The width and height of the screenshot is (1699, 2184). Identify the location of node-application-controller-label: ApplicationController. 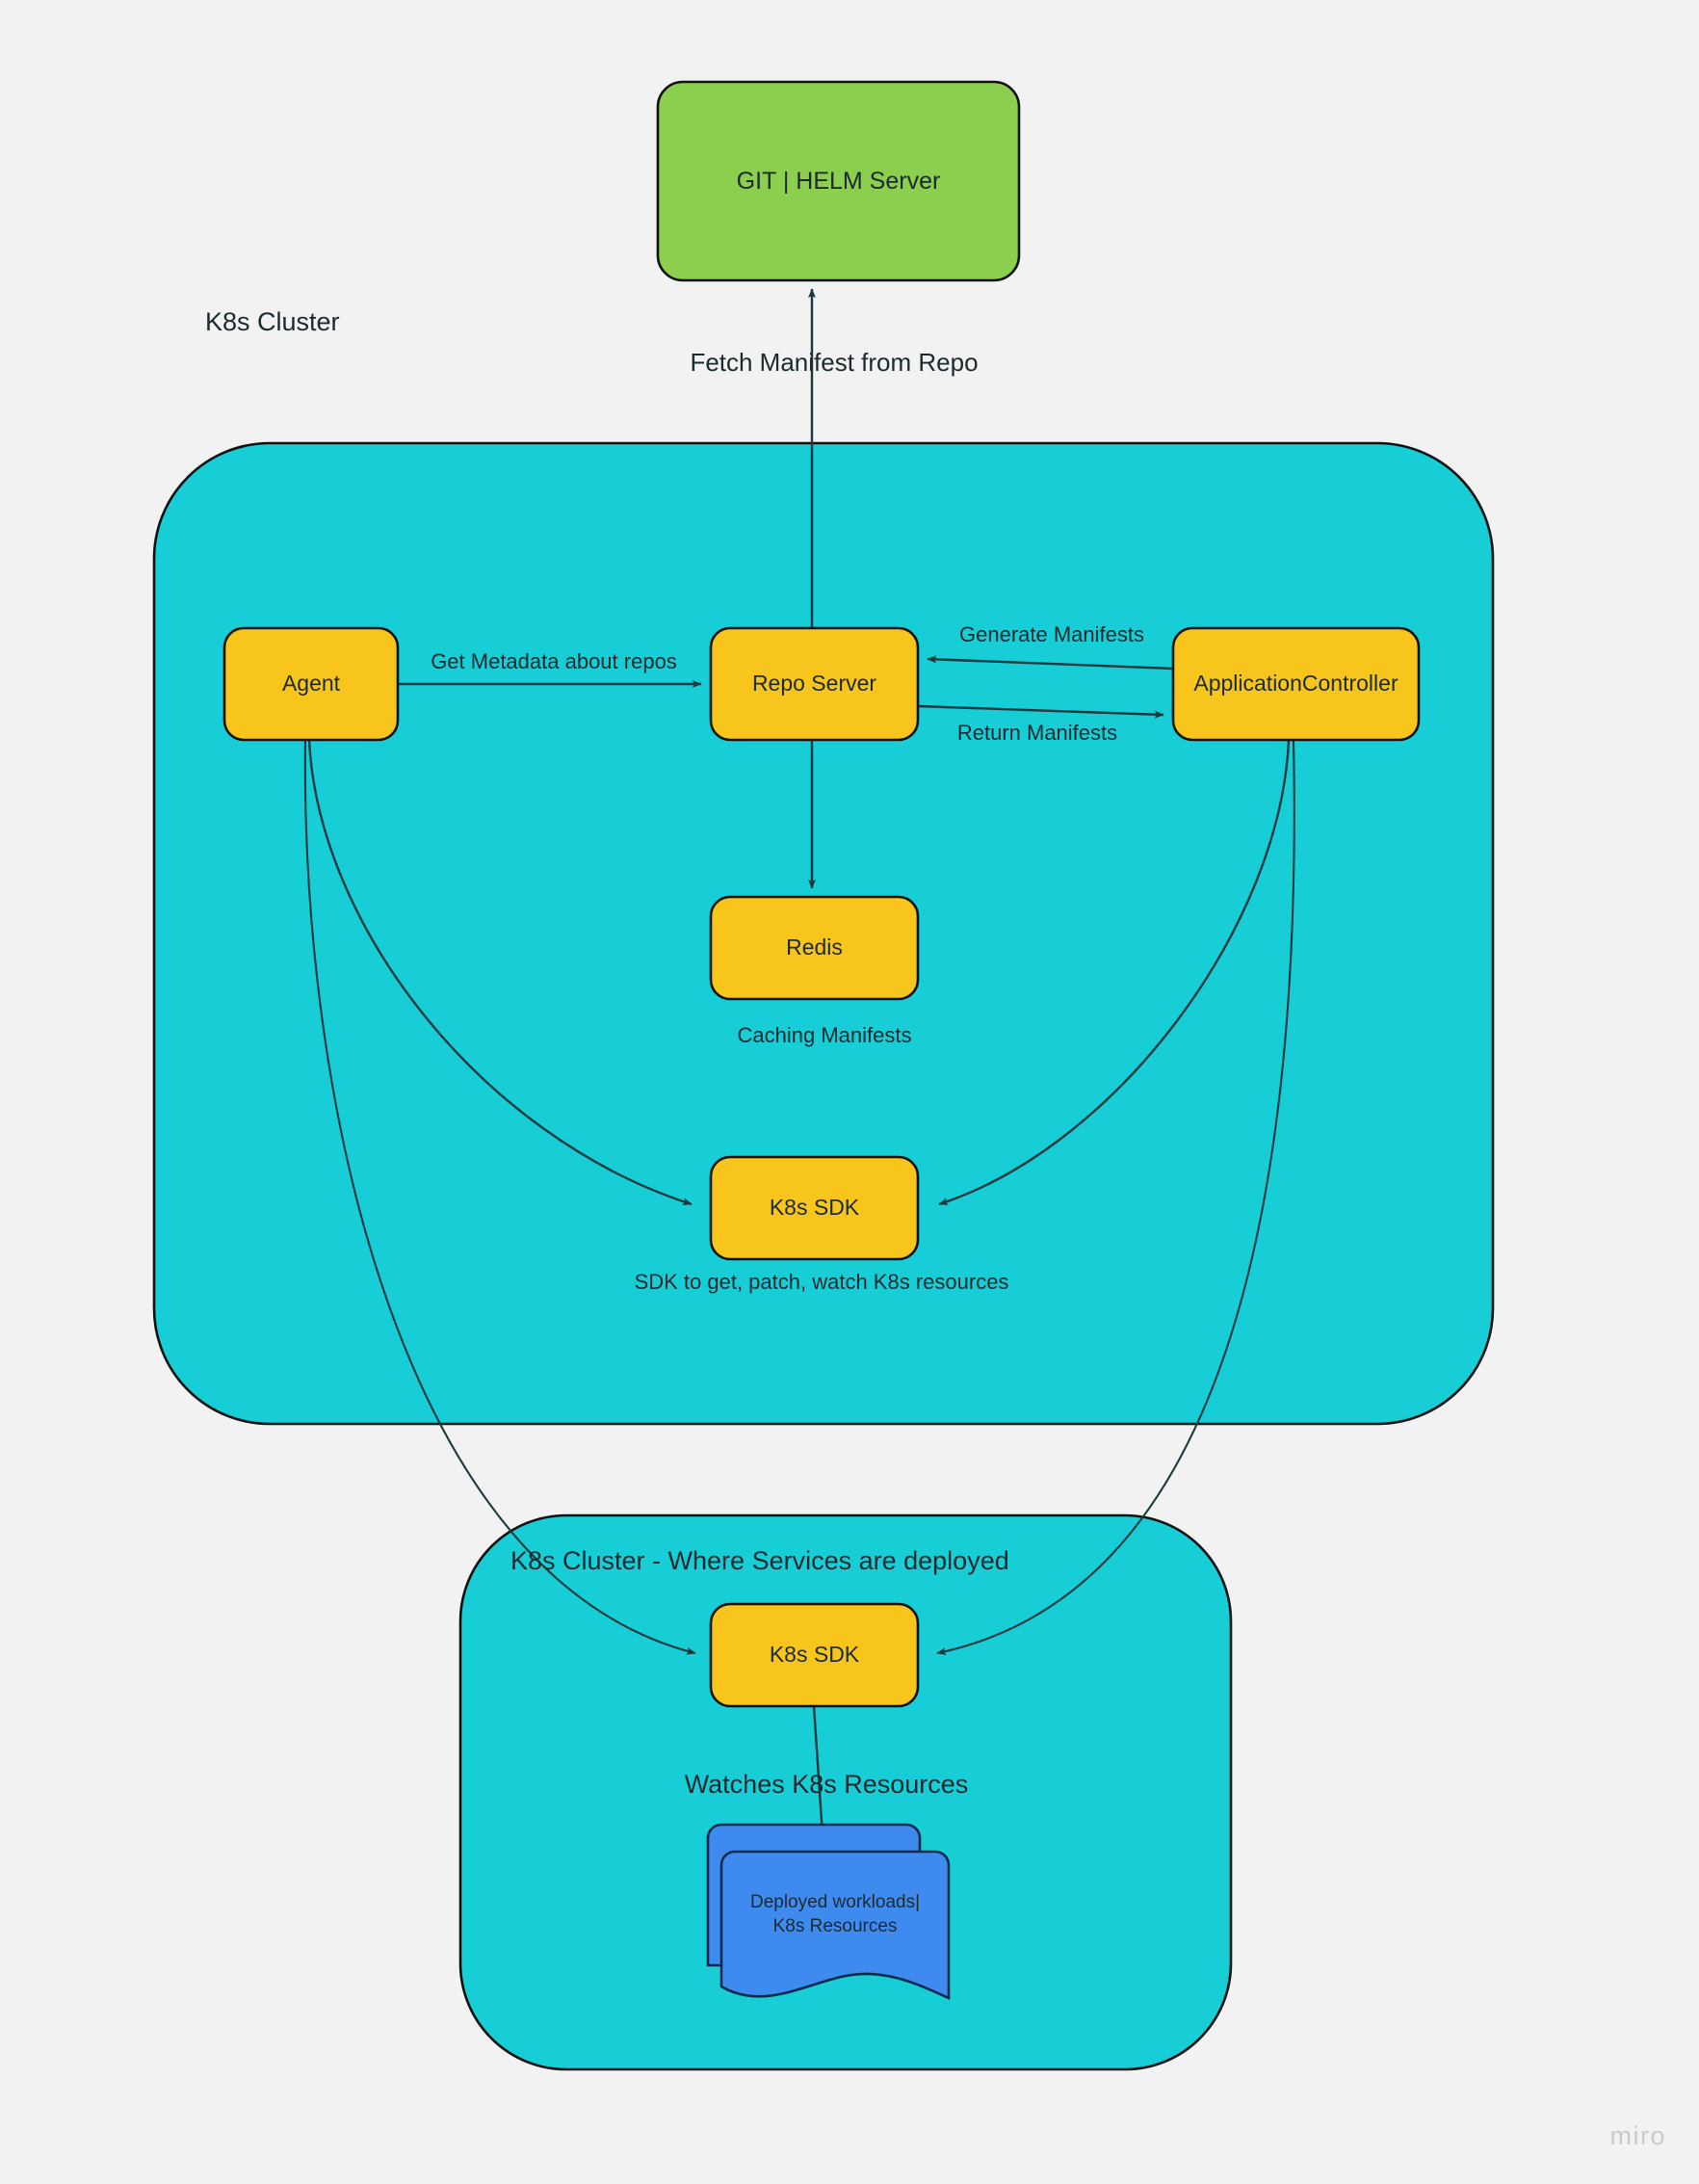
(1296, 684).